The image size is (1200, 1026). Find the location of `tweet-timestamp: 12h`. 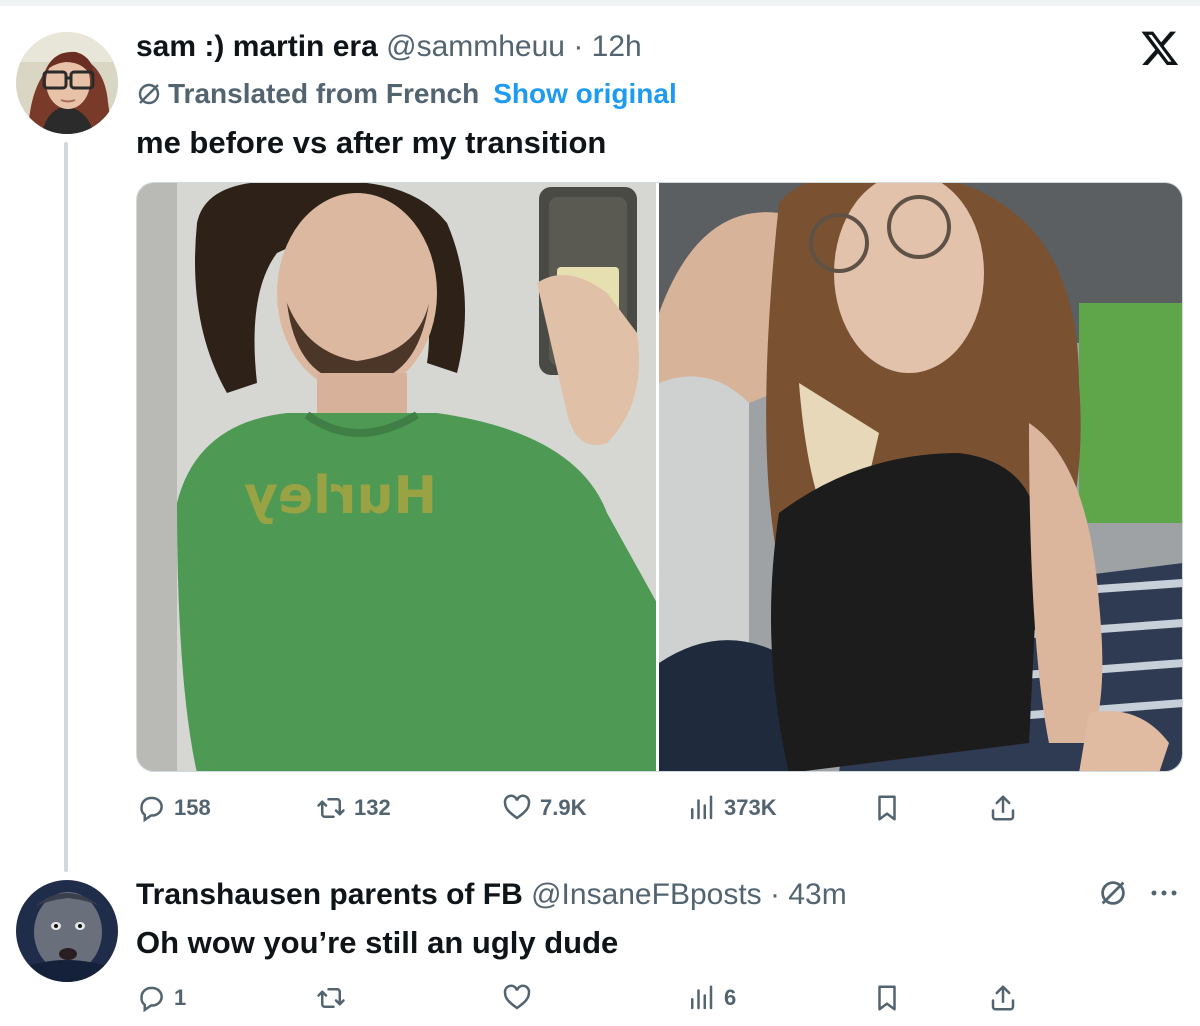

tweet-timestamp: 12h is located at coordinates (617, 46).